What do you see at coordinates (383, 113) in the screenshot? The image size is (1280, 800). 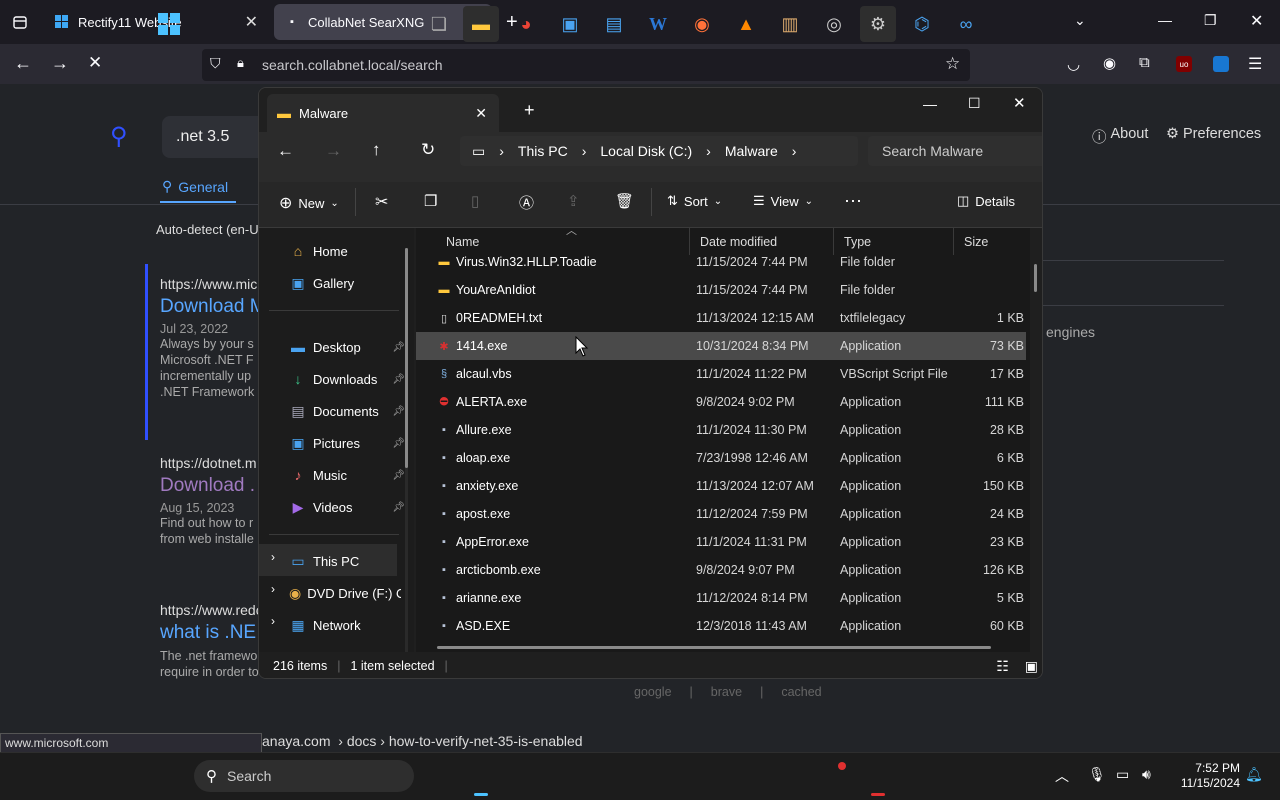 I see `explorer-tab-malware: ▬ Malware ✕` at bounding box center [383, 113].